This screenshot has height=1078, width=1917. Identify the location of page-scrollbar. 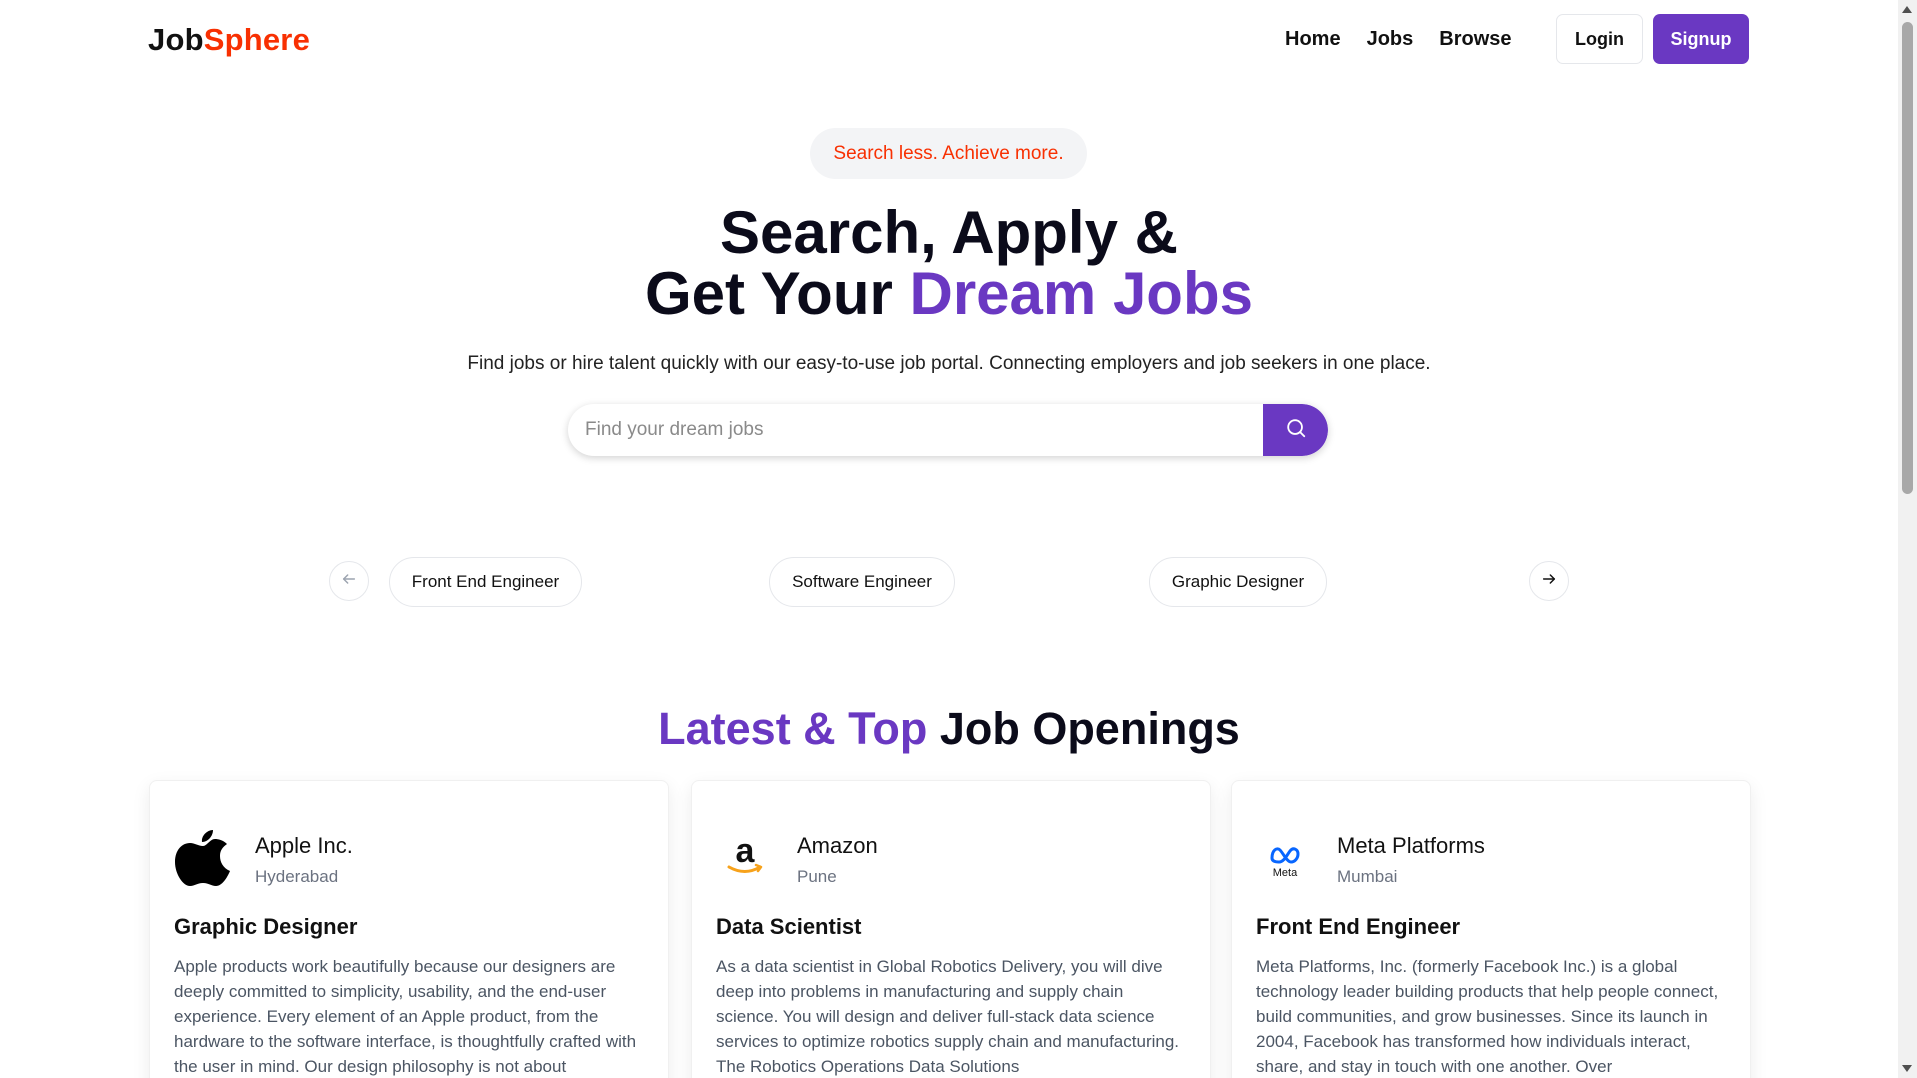
(1907, 539).